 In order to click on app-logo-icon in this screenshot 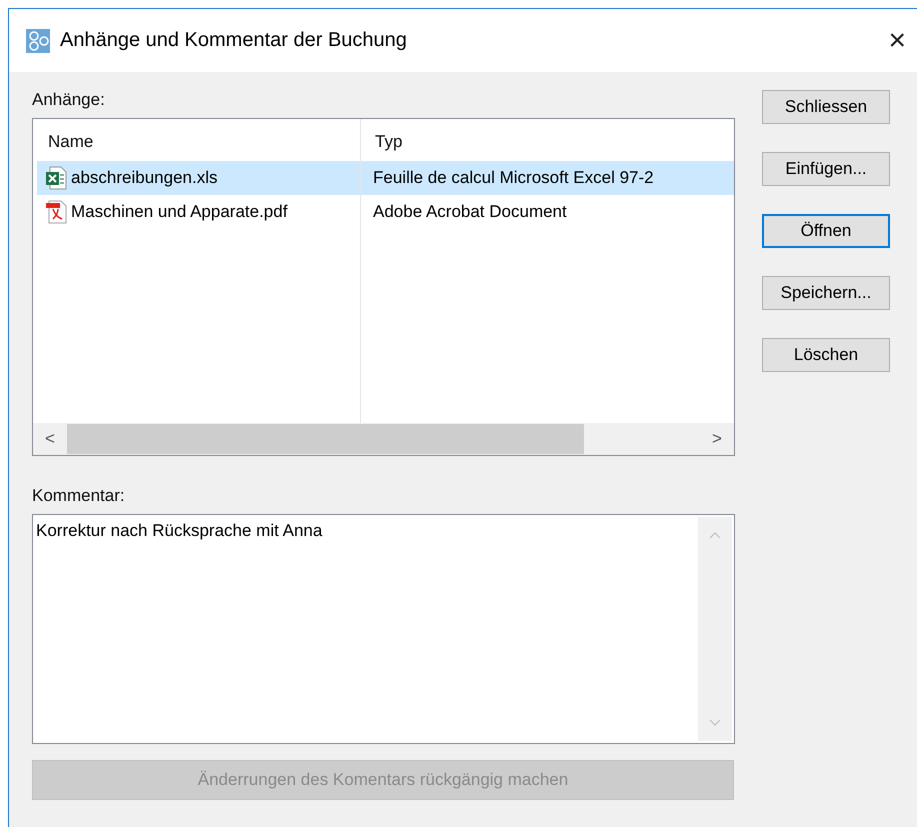, I will do `click(38, 40)`.